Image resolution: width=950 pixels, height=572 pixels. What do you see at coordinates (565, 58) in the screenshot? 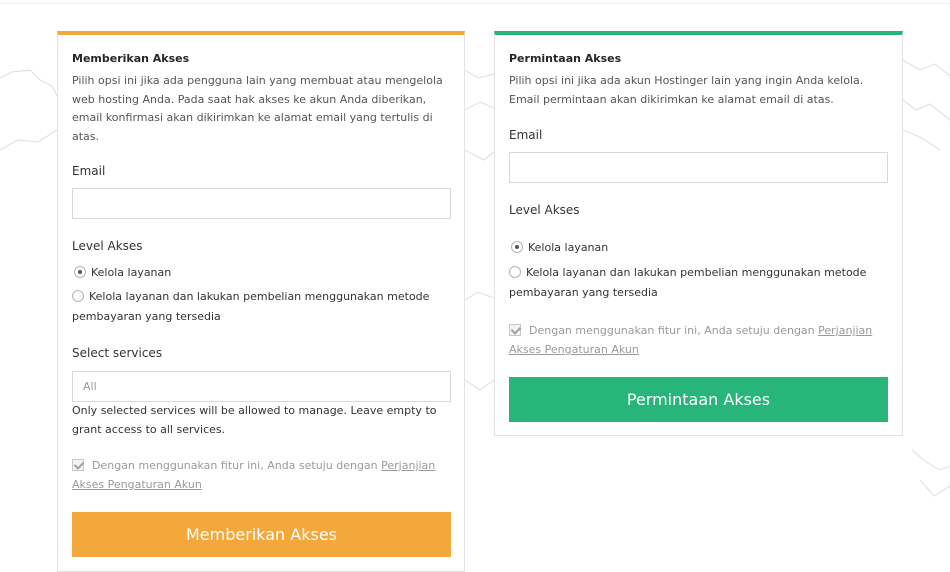
I see `card-title: Permintaan Akses` at bounding box center [565, 58].